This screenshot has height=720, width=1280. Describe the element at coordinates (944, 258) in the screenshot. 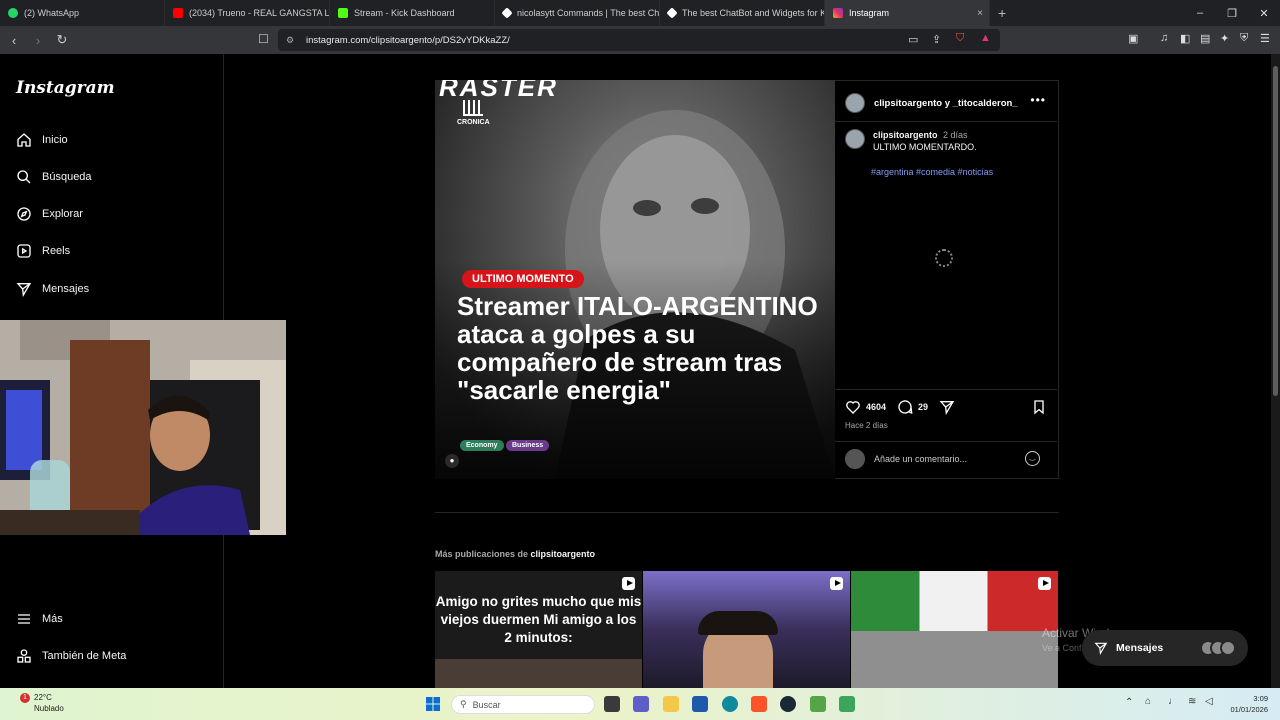

I see `loading-spinner-icon` at that location.